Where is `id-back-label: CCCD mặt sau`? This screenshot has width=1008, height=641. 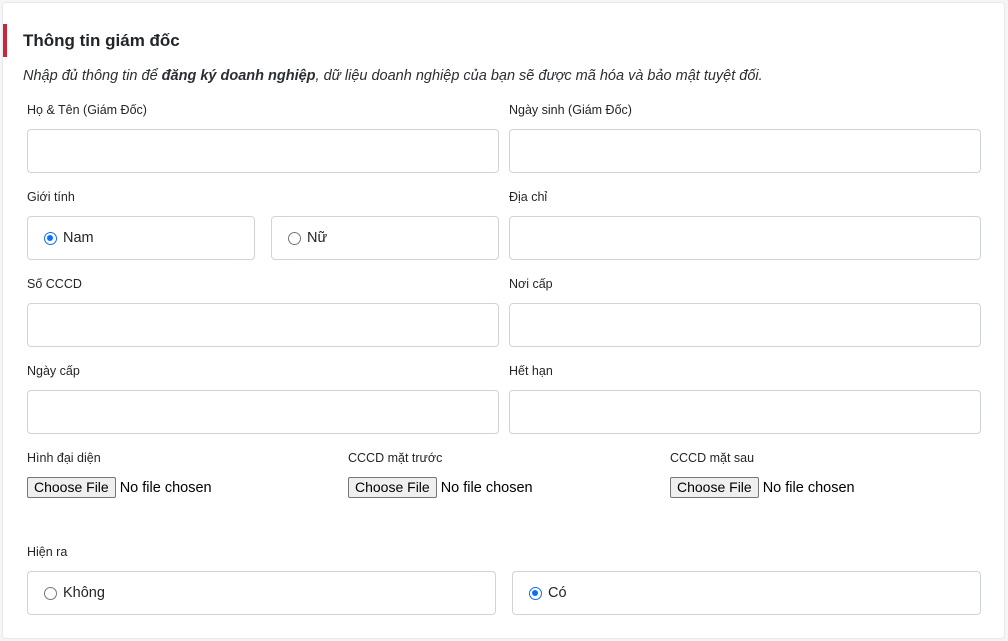
id-back-label: CCCD mặt sau is located at coordinates (712, 458).